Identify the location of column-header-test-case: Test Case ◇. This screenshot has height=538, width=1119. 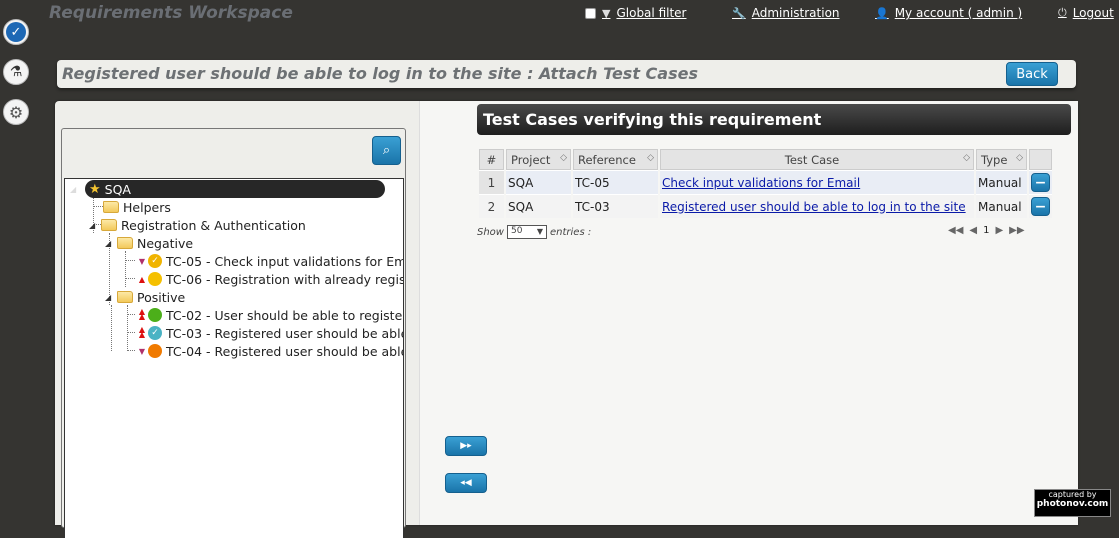
(817, 159).